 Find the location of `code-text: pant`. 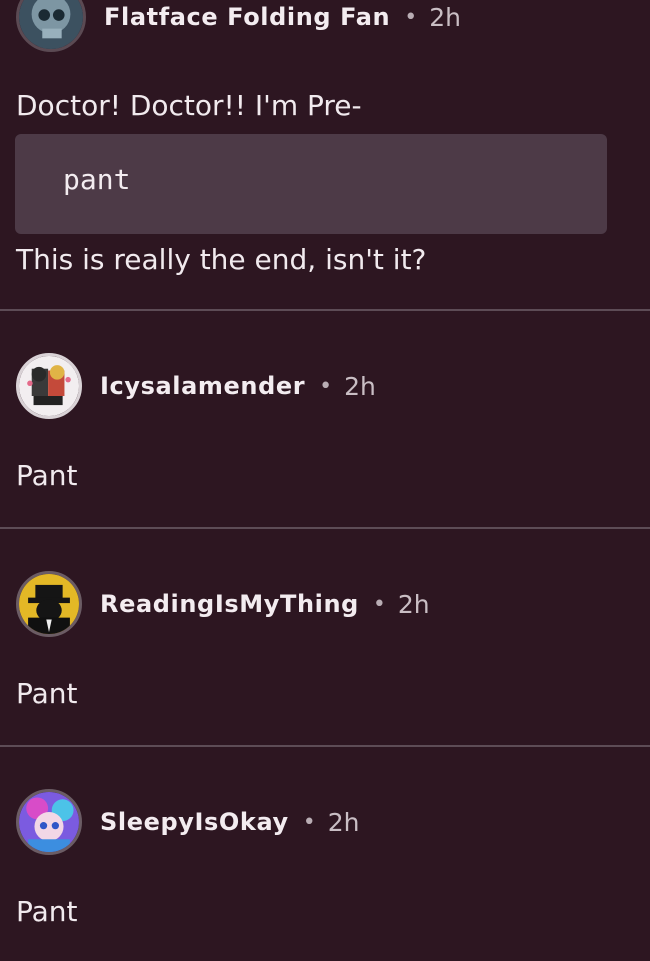

code-text: pant is located at coordinates (97, 179).